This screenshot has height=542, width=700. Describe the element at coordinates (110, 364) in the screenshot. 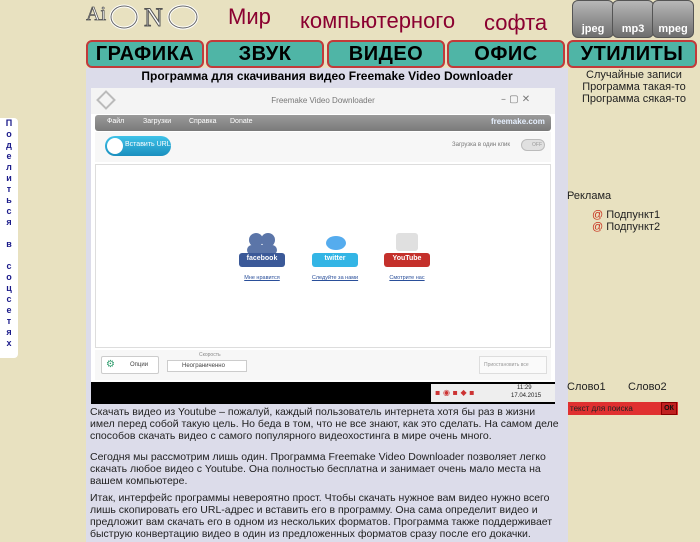

I see `gear-icon: ⚙` at that location.